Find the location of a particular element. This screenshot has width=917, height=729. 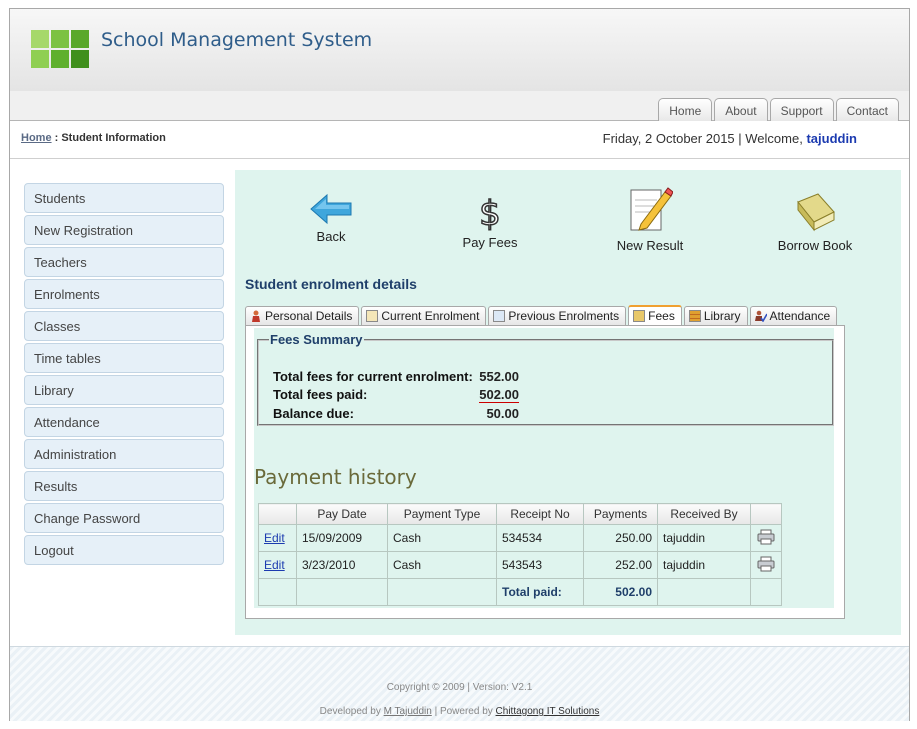

balance-due-value: 50.00 is located at coordinates (502, 413).